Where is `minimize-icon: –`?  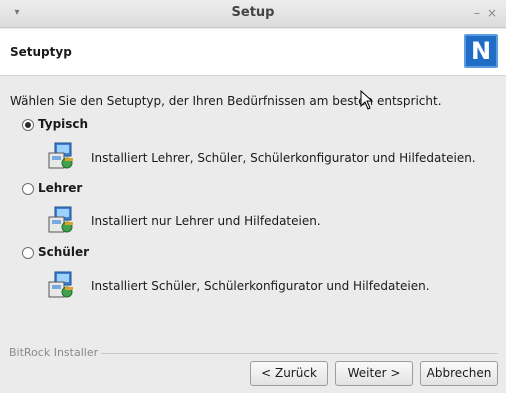
minimize-icon: – is located at coordinates (477, 13).